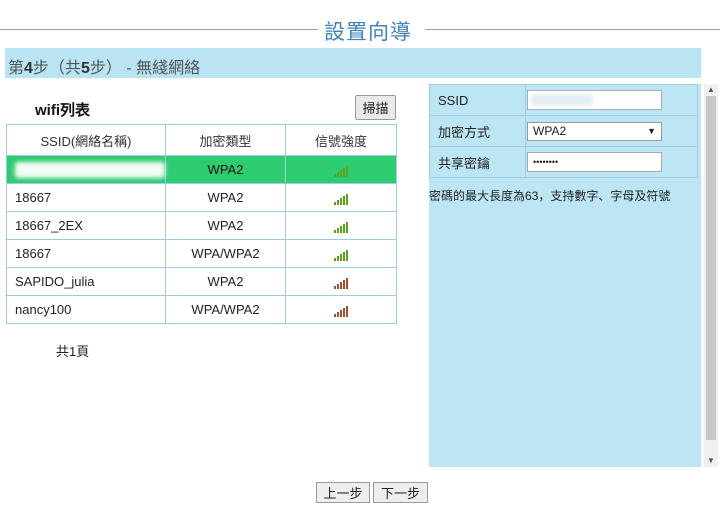  I want to click on ssid-cell, so click(86, 169).